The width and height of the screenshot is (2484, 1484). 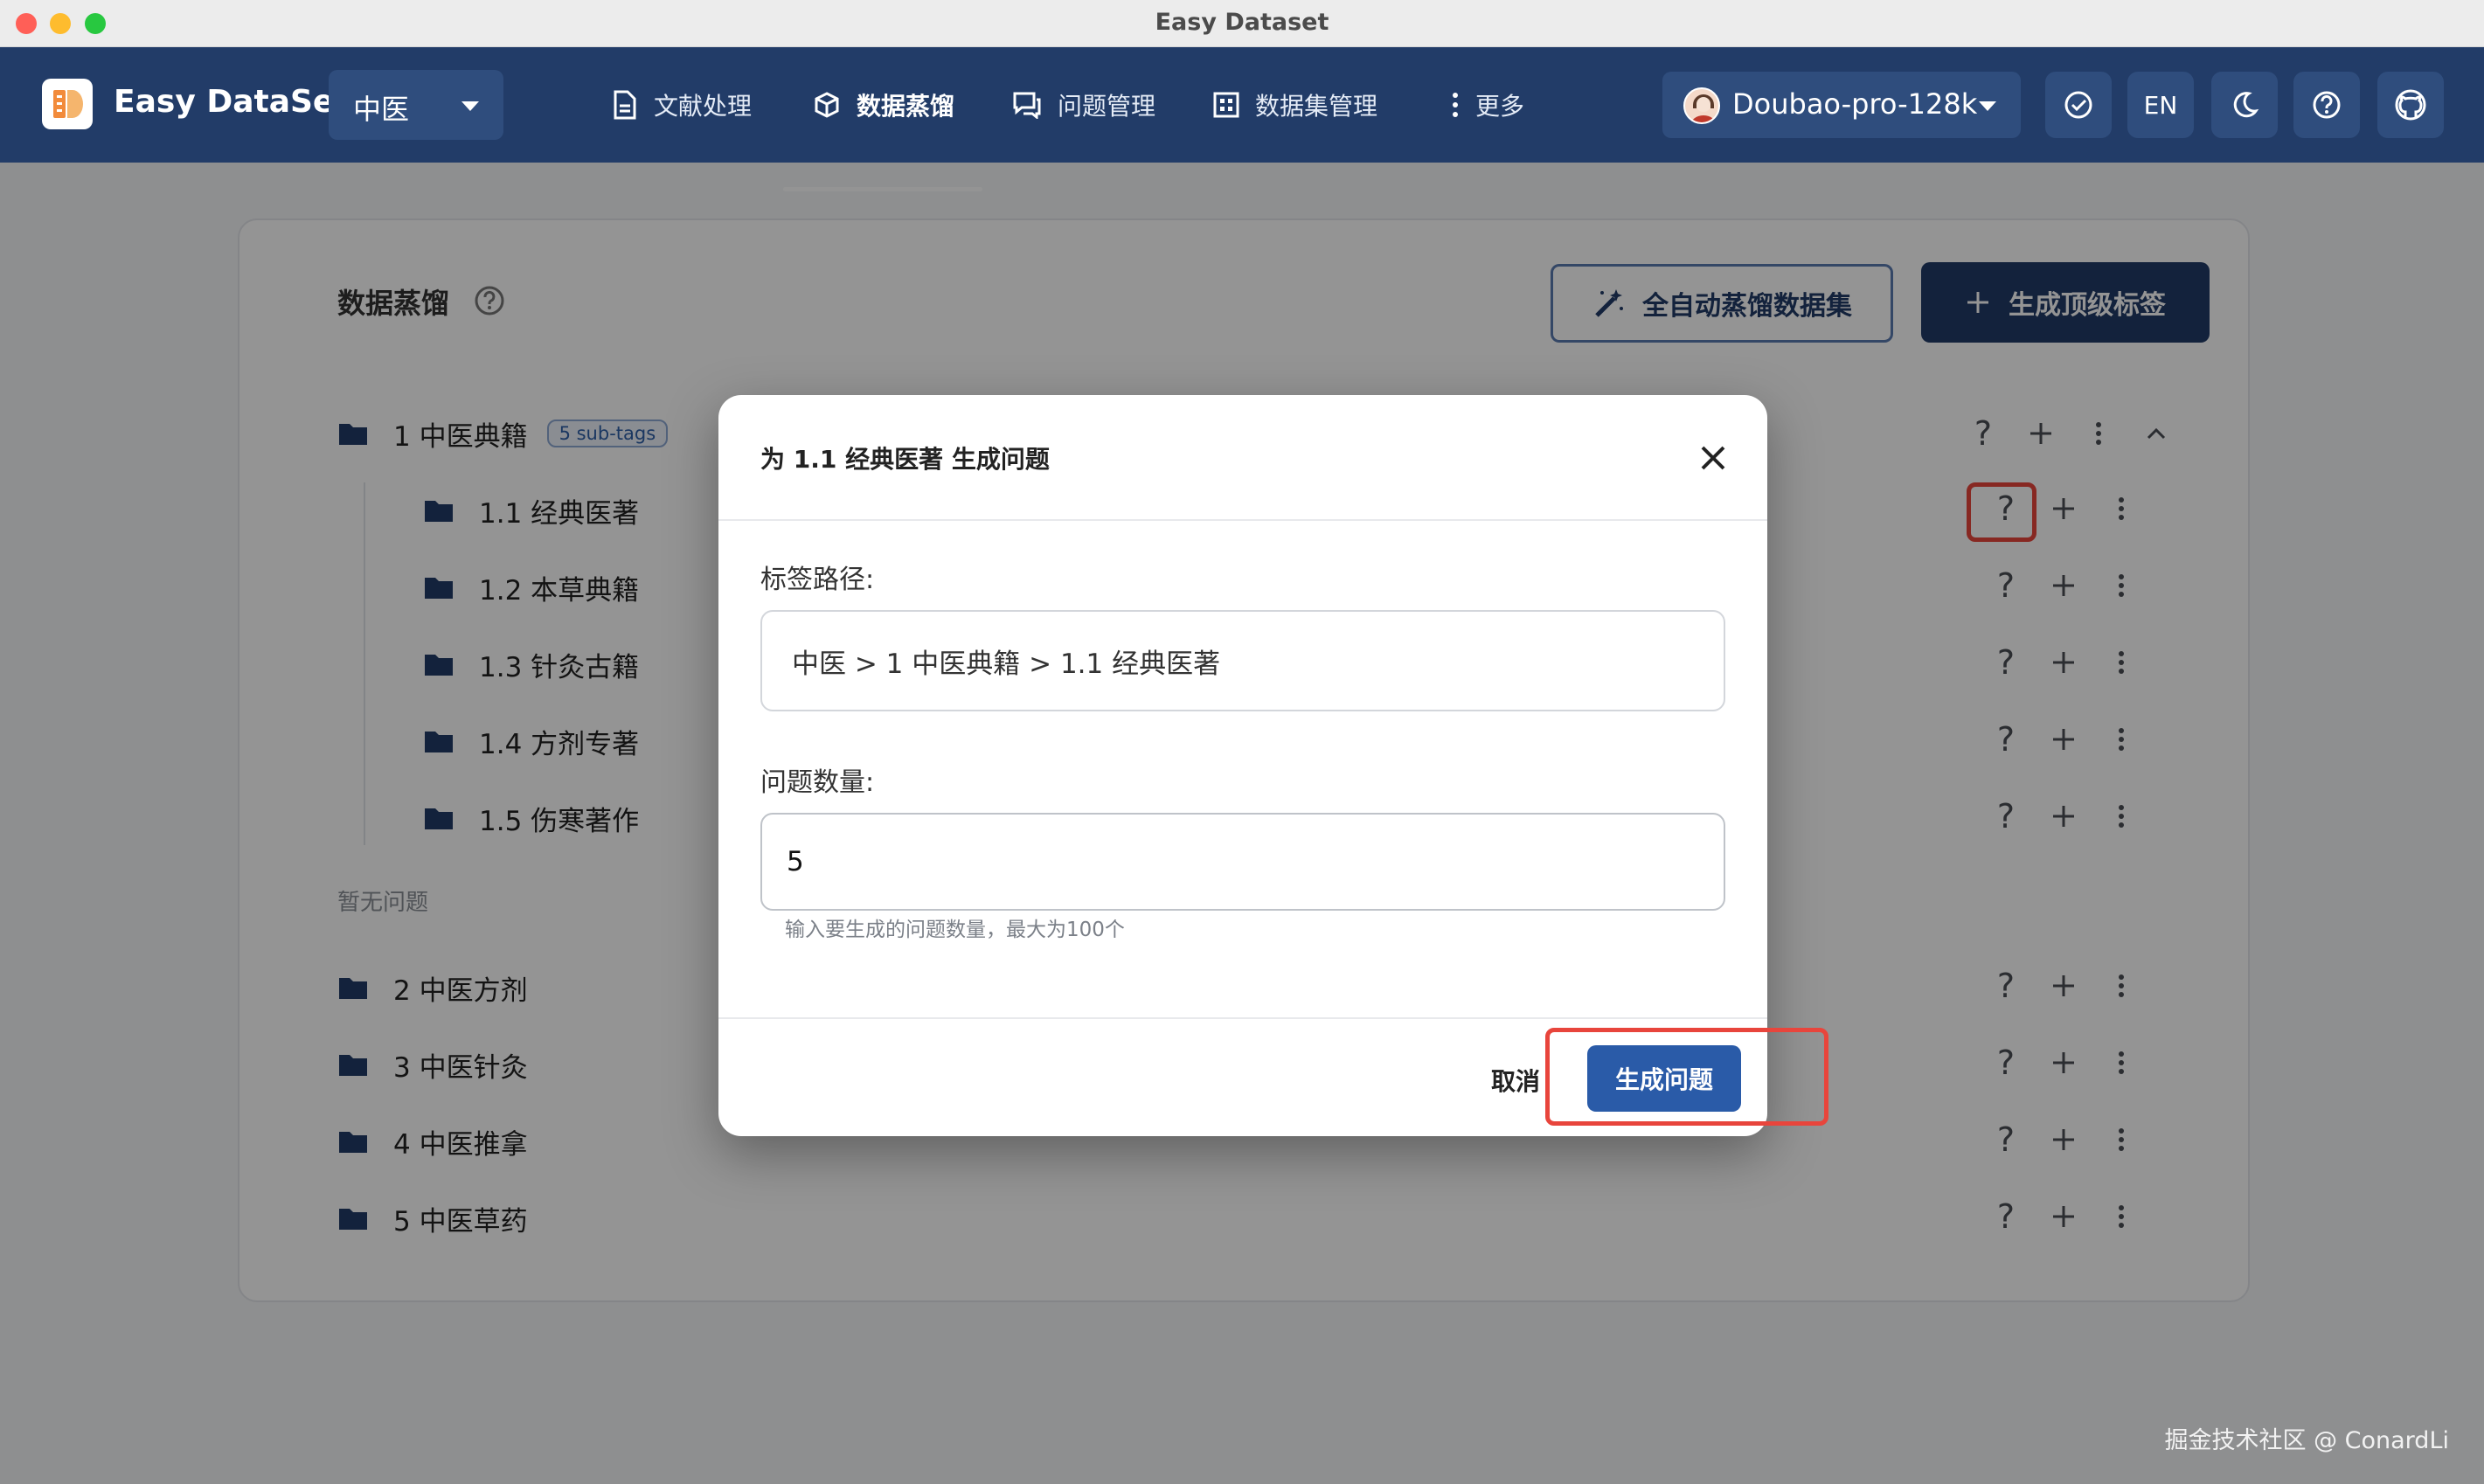 I want to click on nav-label: 文献处理, so click(x=703, y=106).